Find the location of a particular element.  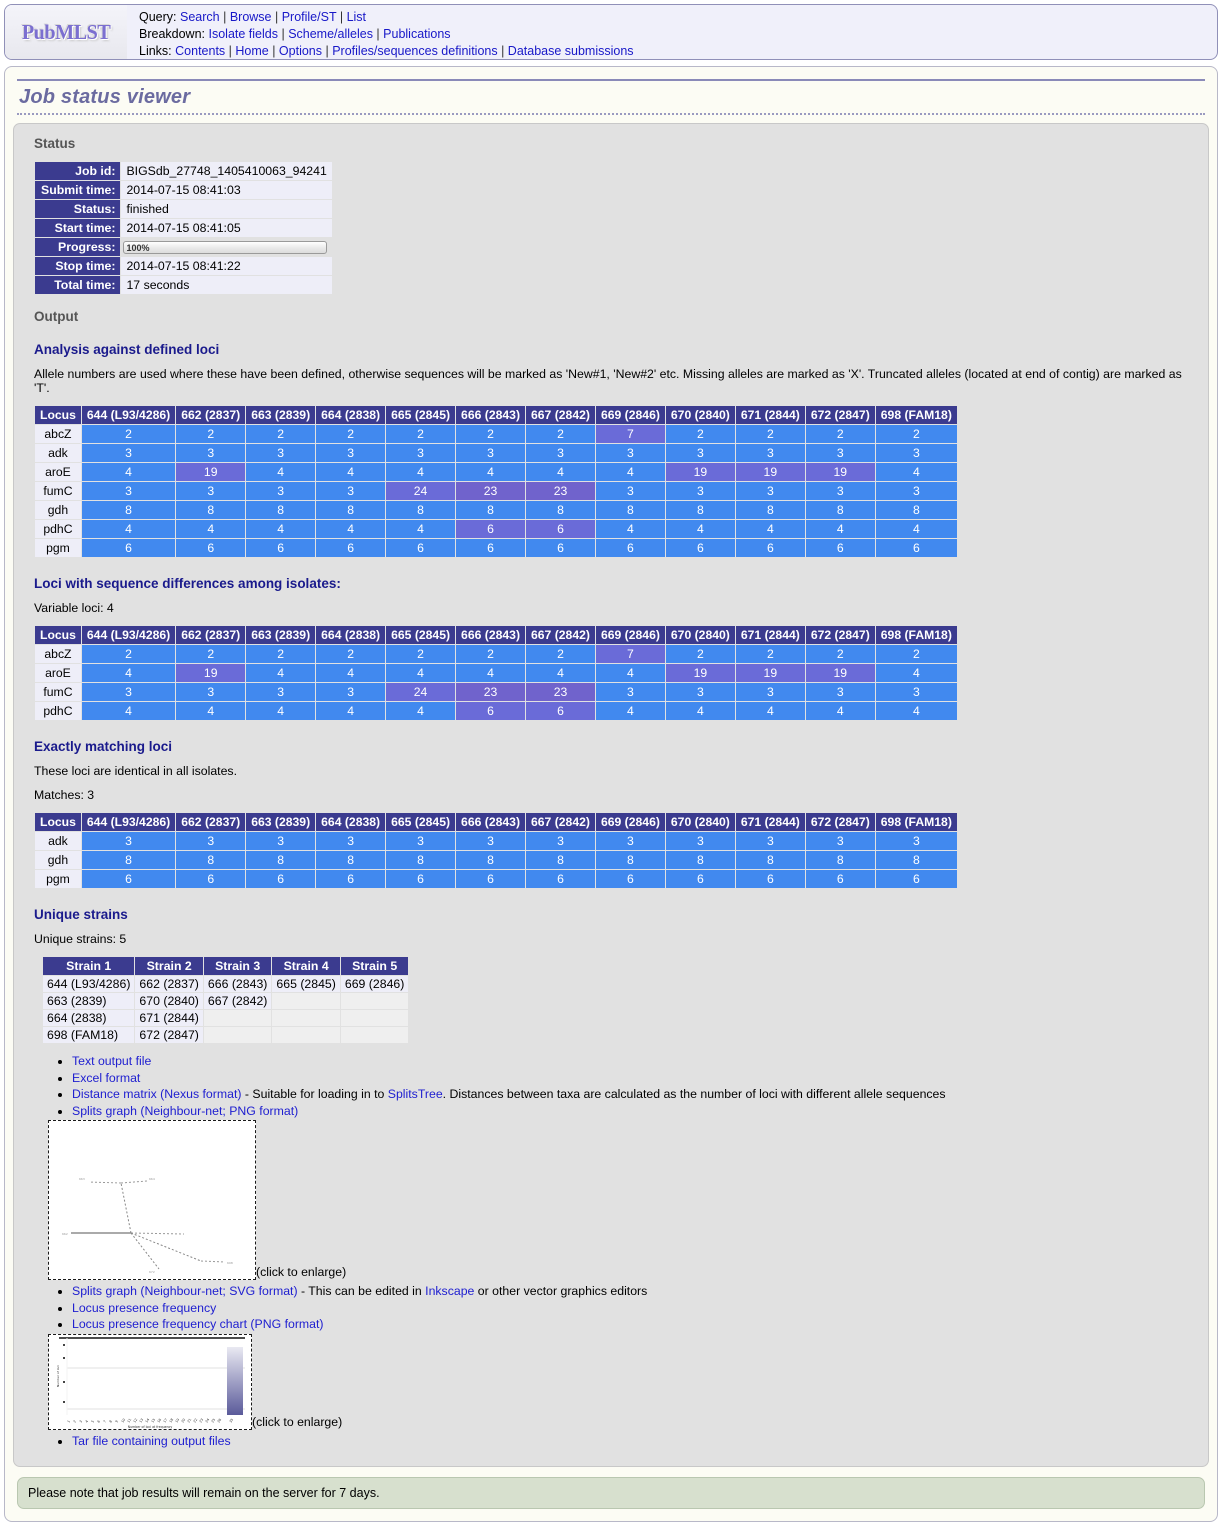

strain-cell: 672 (2847) is located at coordinates (169, 1035).